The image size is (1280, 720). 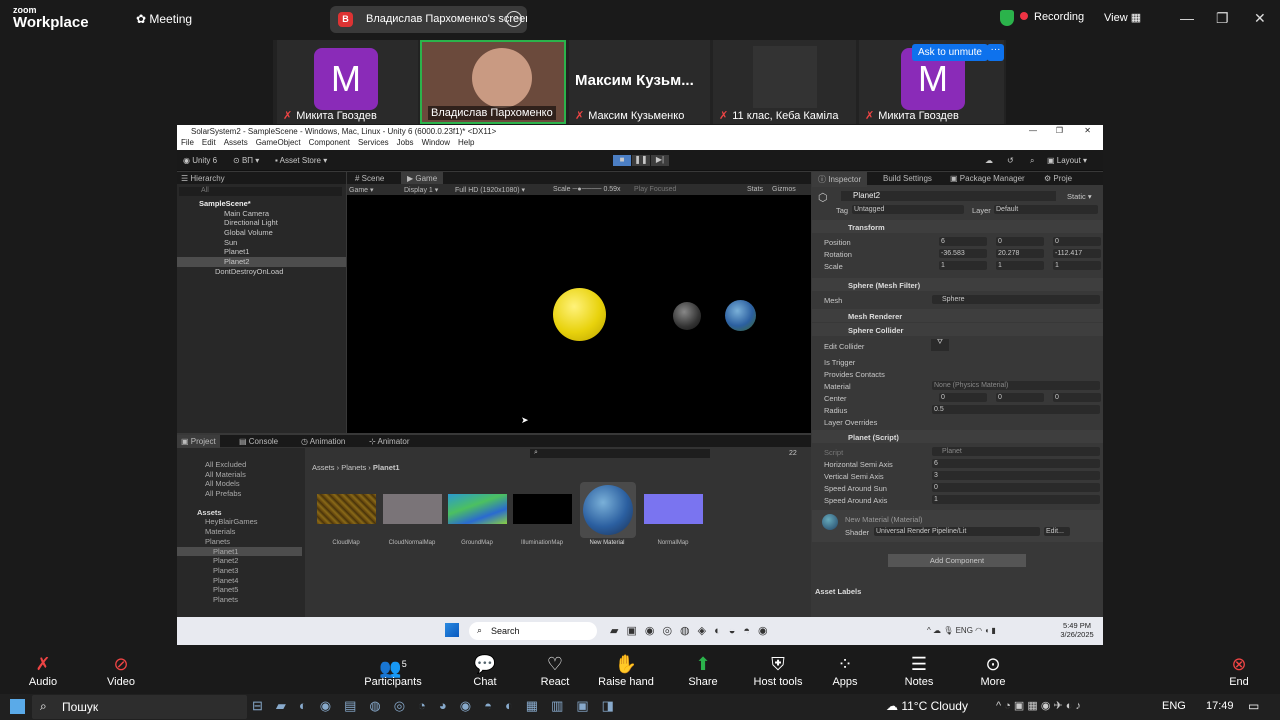 I want to click on hierarchy-item: Main Camera, so click(x=261, y=214).